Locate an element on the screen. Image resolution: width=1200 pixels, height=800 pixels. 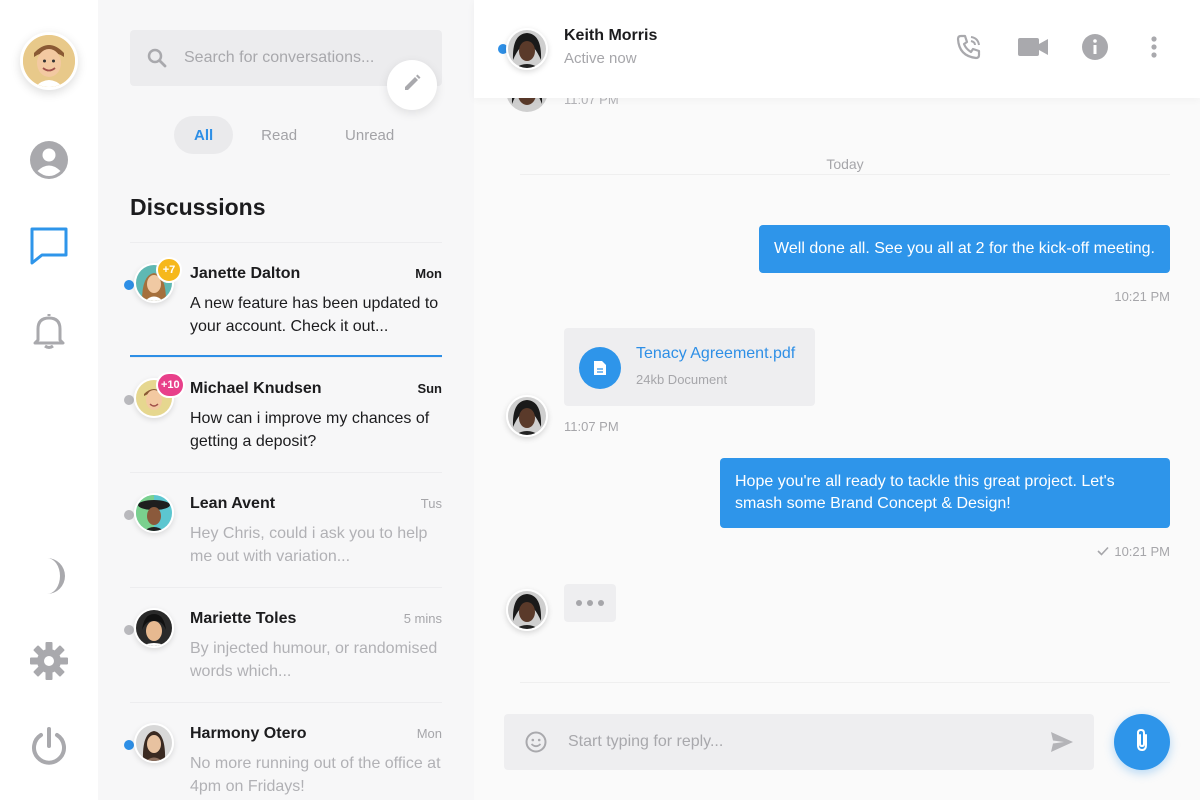
pencil-icon is located at coordinates (412, 85).